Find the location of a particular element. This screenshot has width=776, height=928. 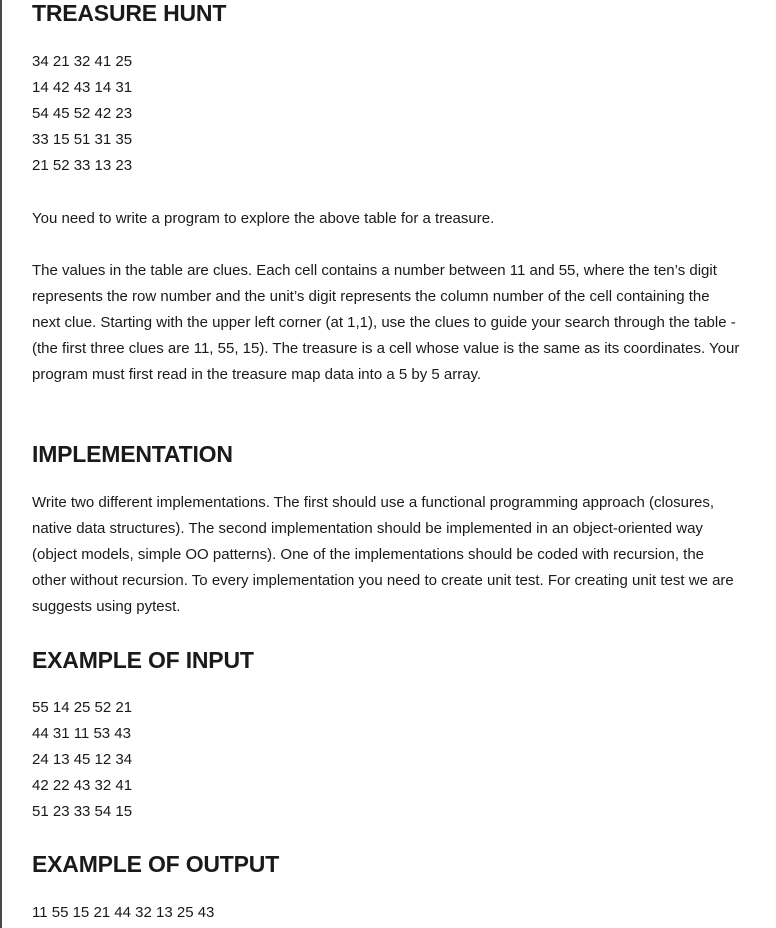

section-title-example-input: EXAMPLE OF INPUT is located at coordinates (143, 660).